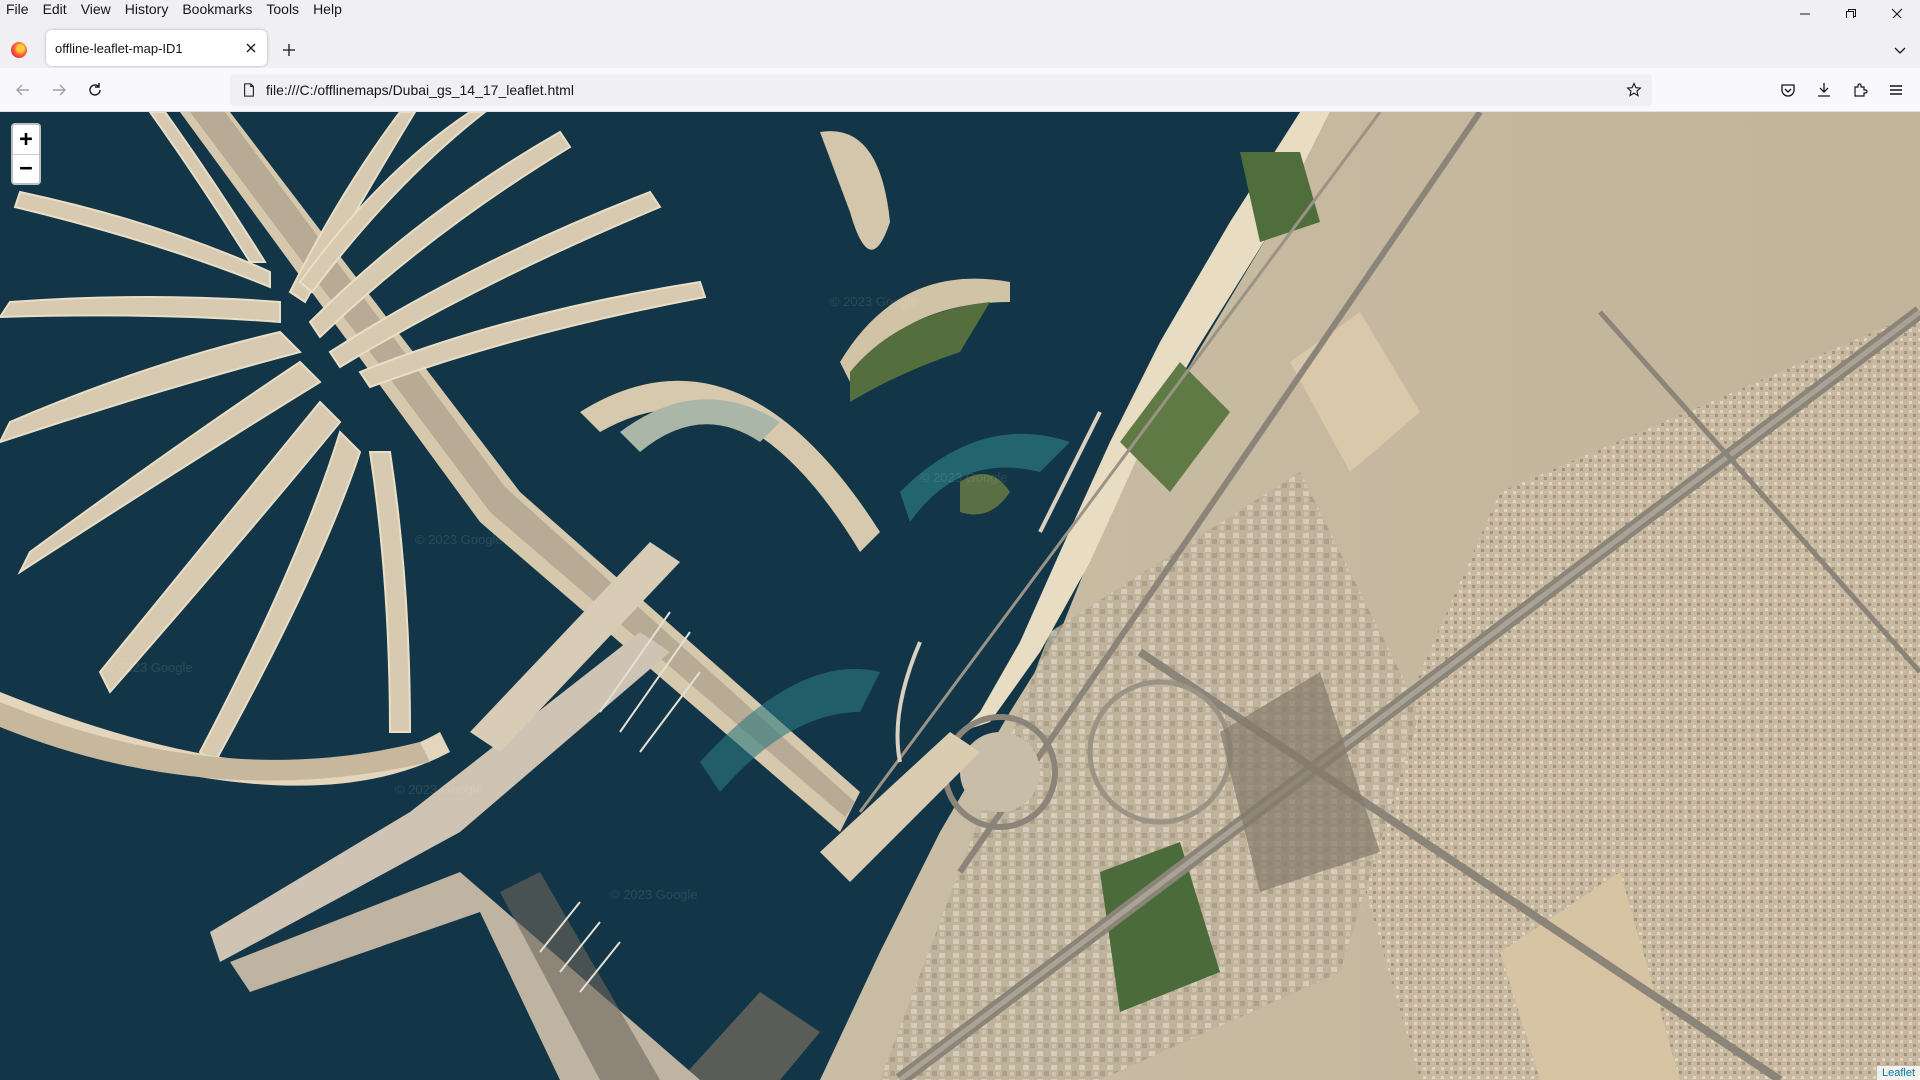 The width and height of the screenshot is (1920, 1080). I want to click on tab-strip: offline-leaflet-map-ID1, so click(960, 43).